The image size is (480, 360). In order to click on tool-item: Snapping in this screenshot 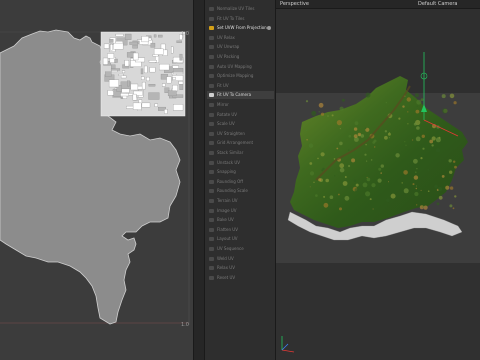, I will do `click(240, 172)`.